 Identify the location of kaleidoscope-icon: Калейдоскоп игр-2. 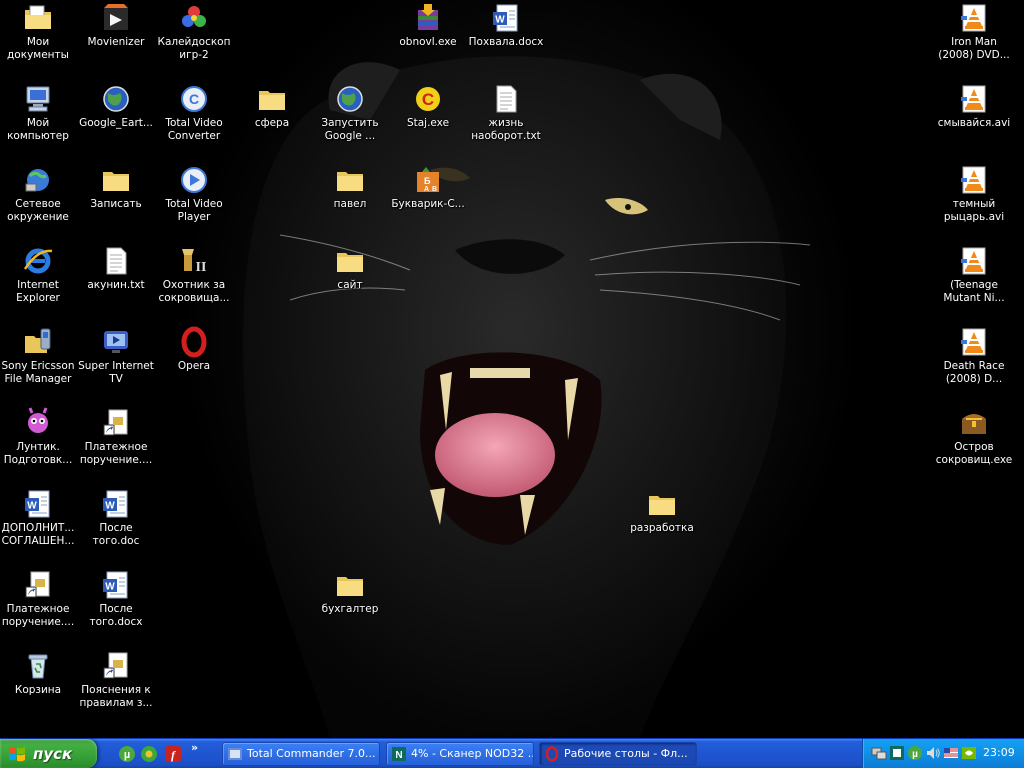
(194, 32).